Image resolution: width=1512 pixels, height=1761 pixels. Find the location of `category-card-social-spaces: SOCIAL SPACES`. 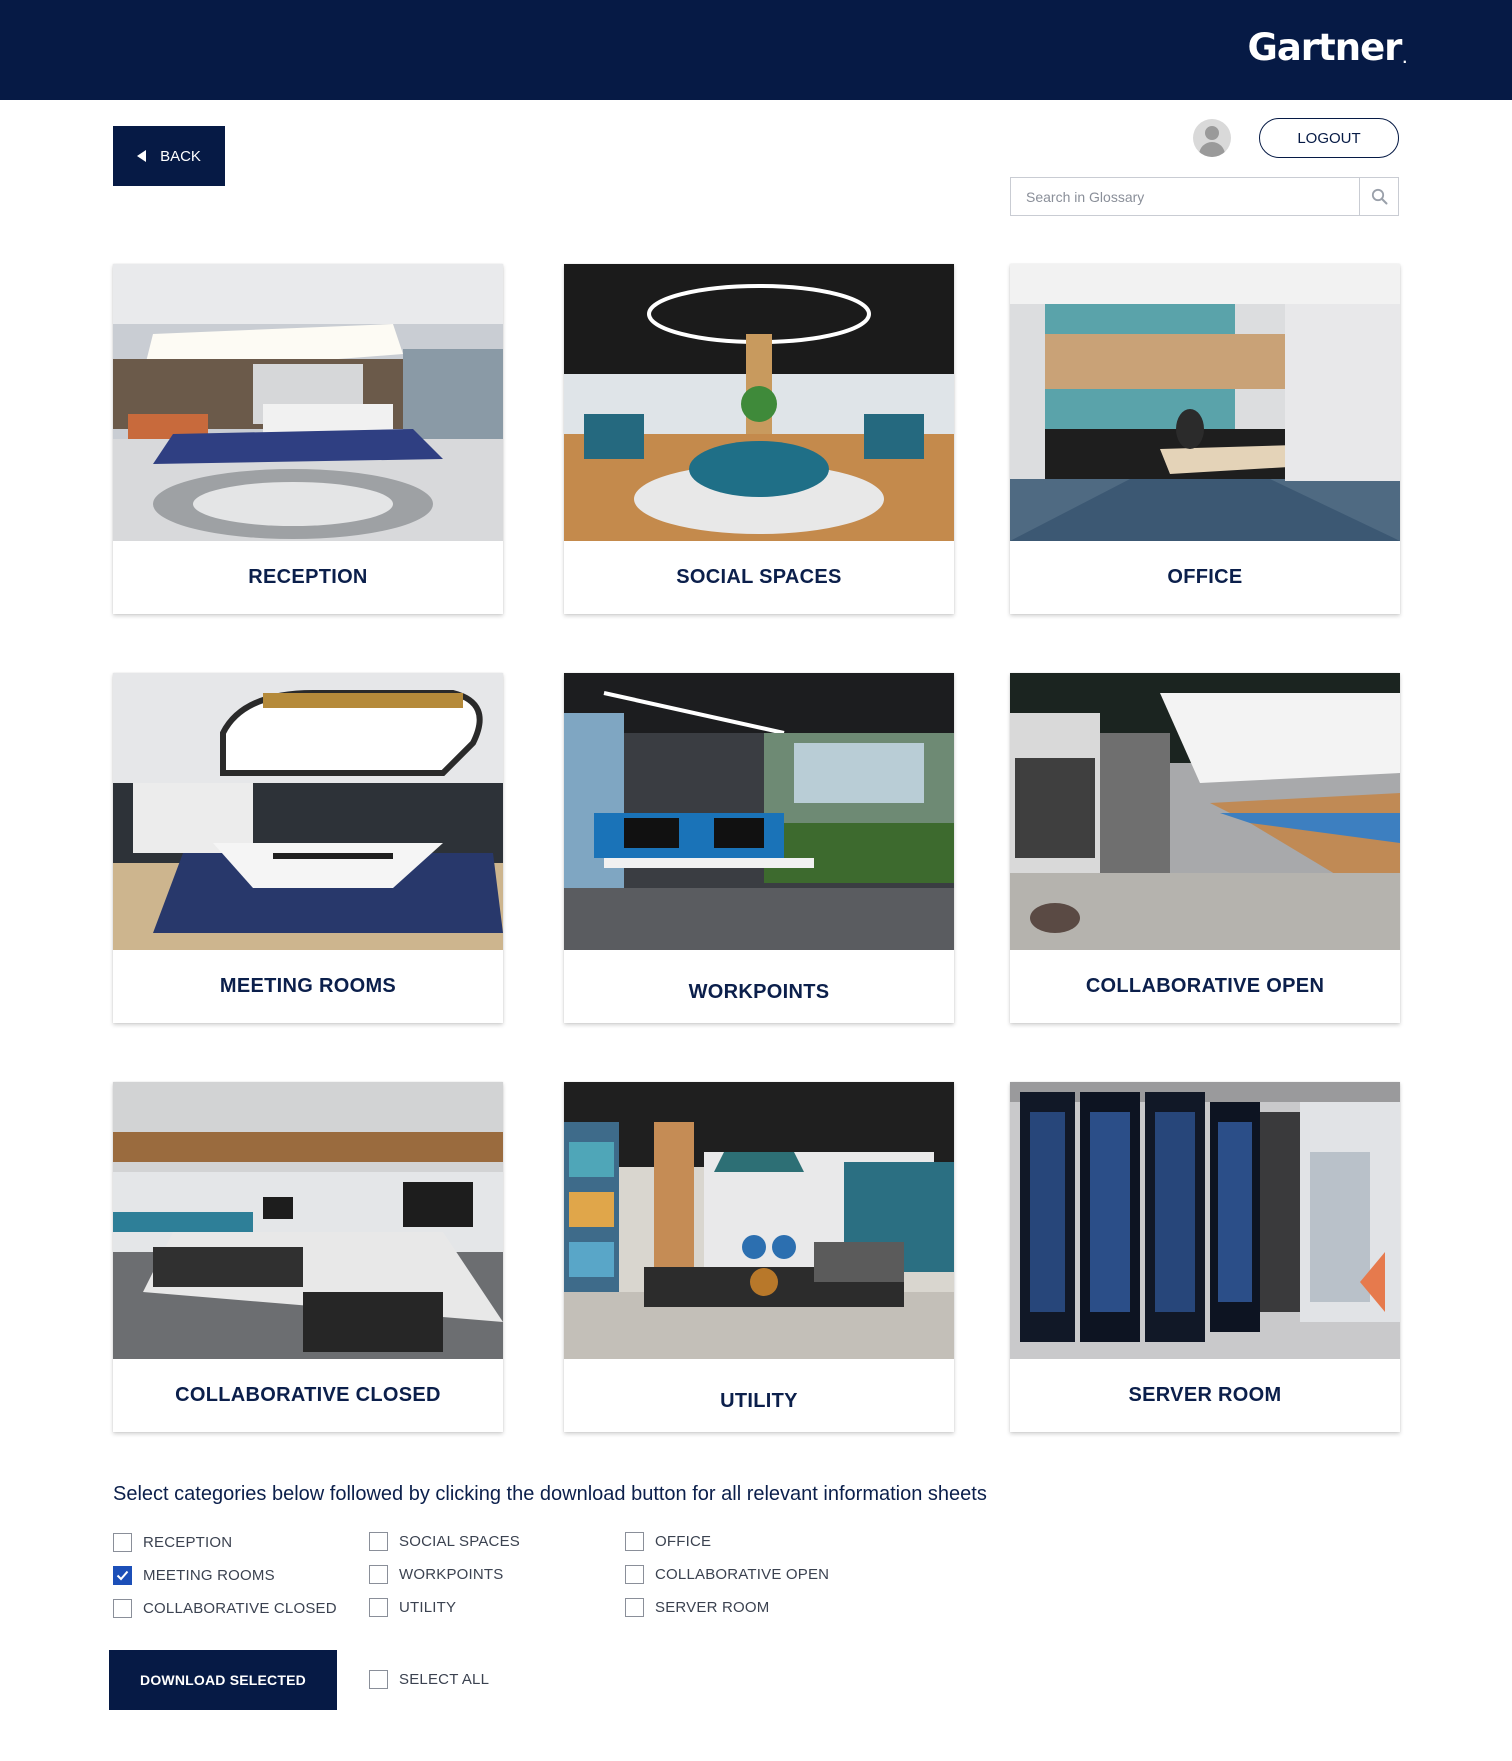

category-card-social-spaces: SOCIAL SPACES is located at coordinates (759, 439).